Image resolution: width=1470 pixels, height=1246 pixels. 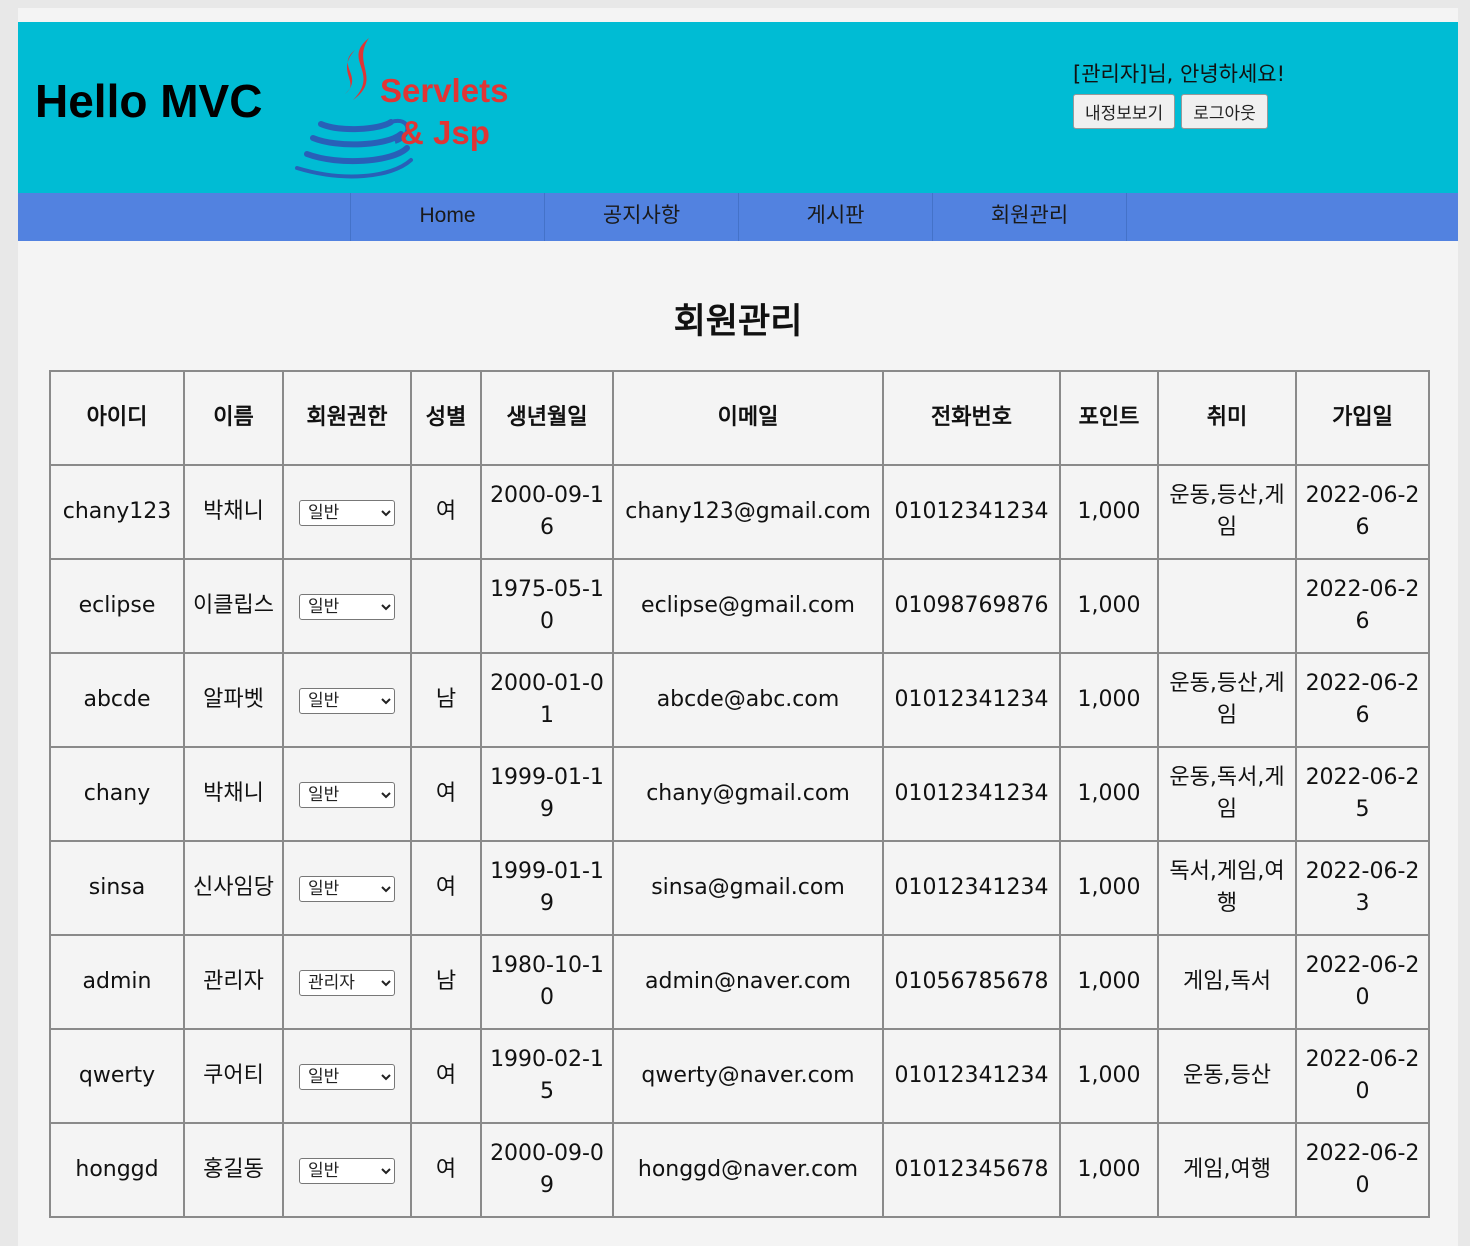 I want to click on nav-item-home: Home, so click(x=447, y=217).